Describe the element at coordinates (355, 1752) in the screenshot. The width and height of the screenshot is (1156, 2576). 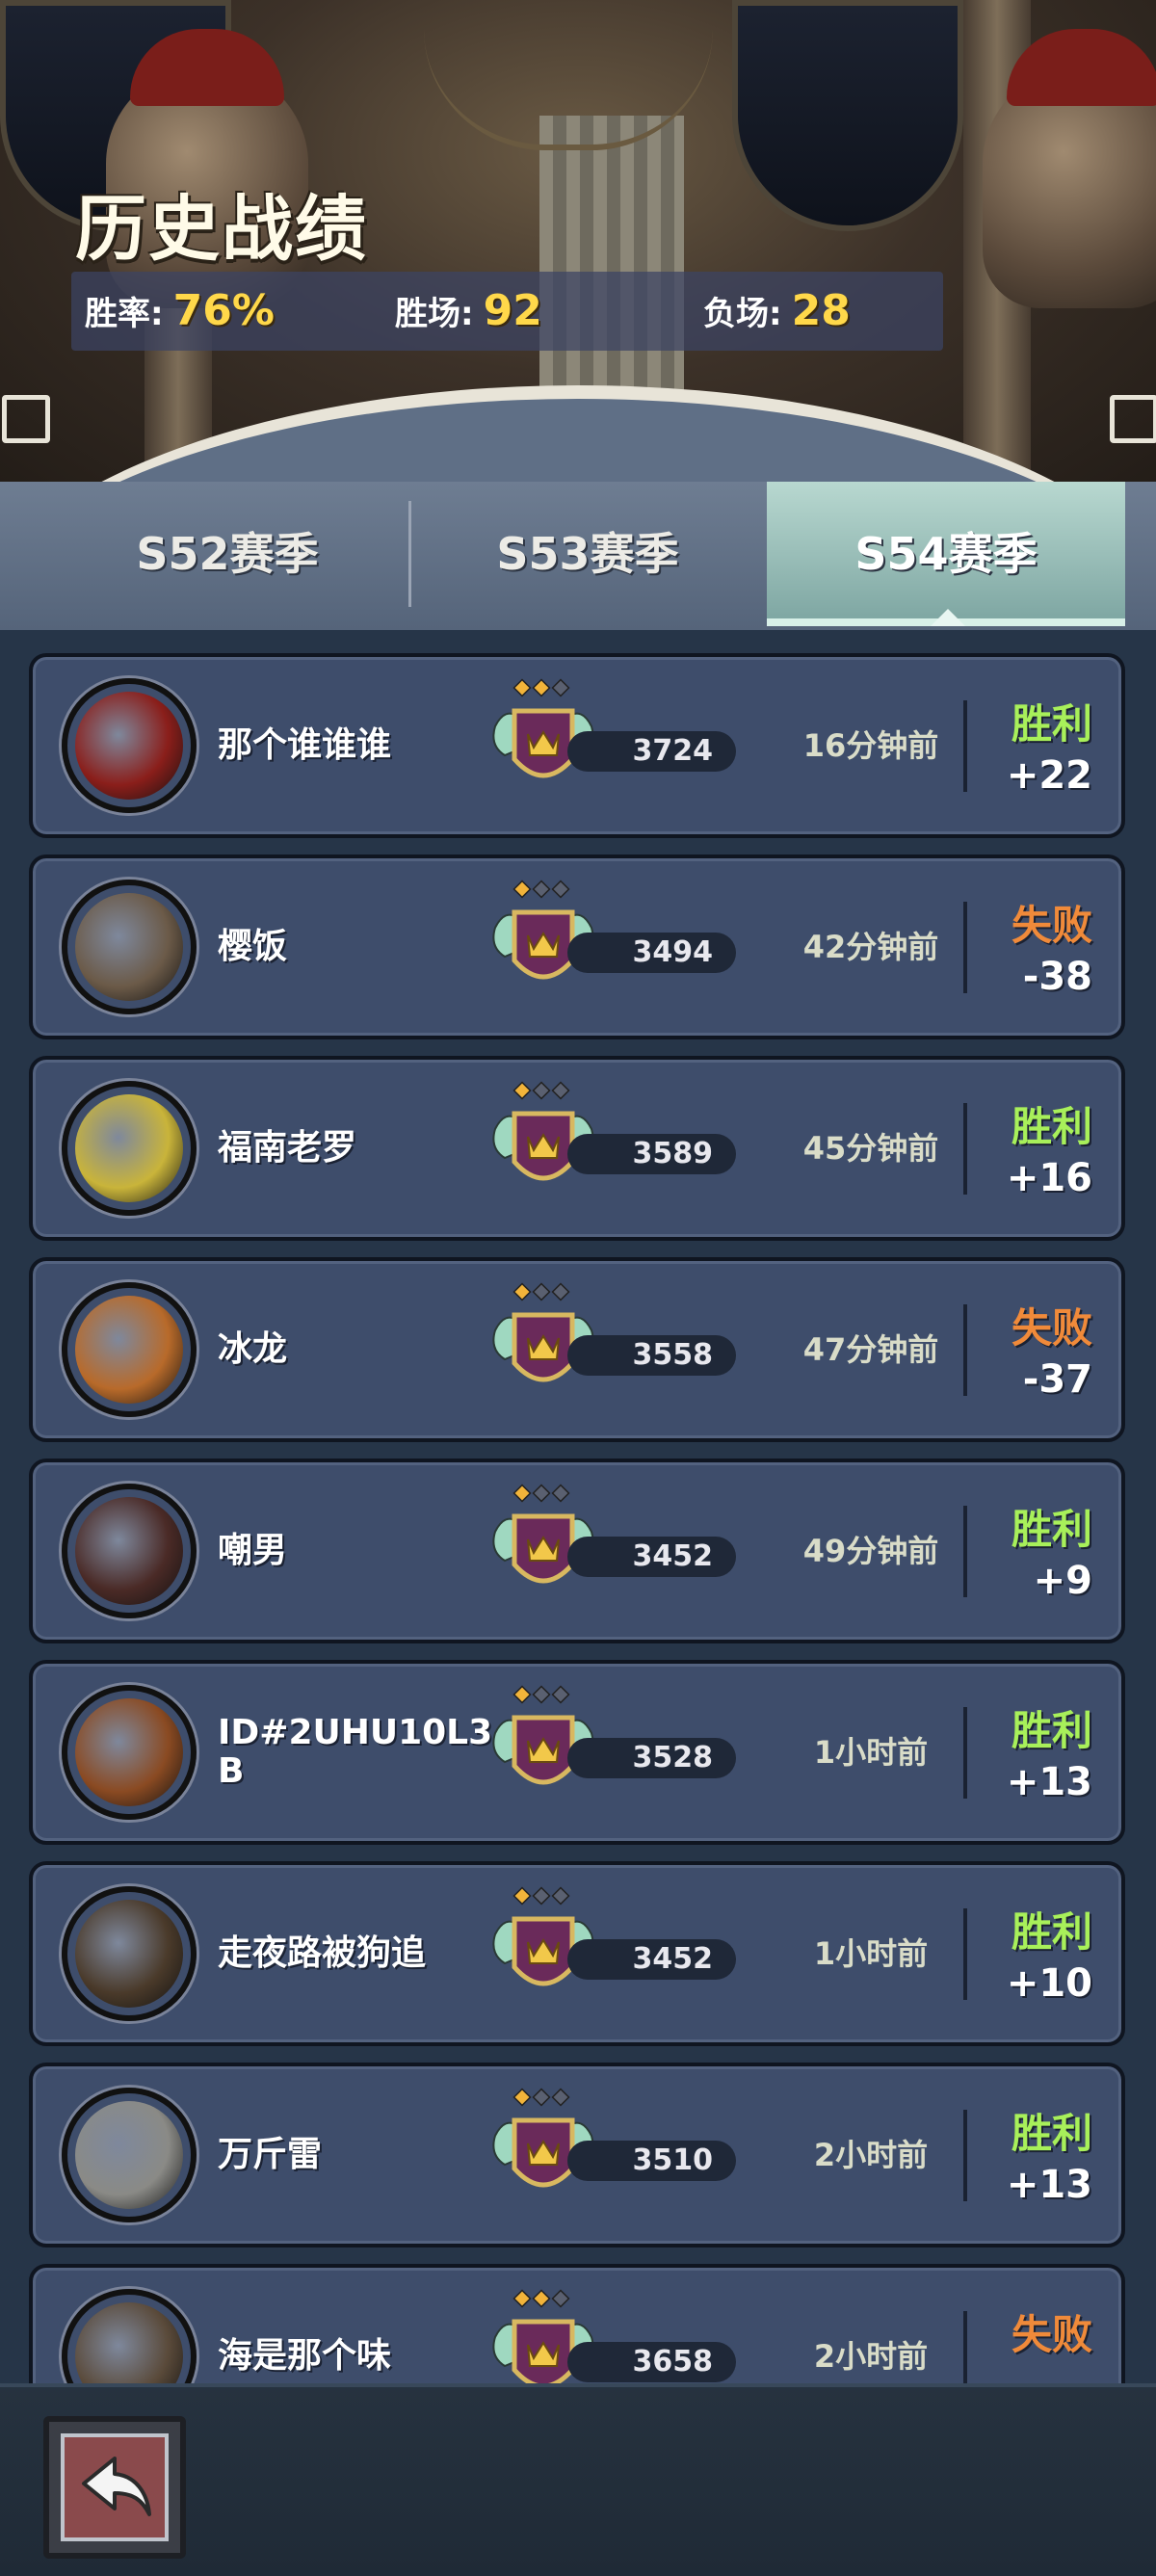
I see `player-name: ID#2UHU10L3B` at that location.